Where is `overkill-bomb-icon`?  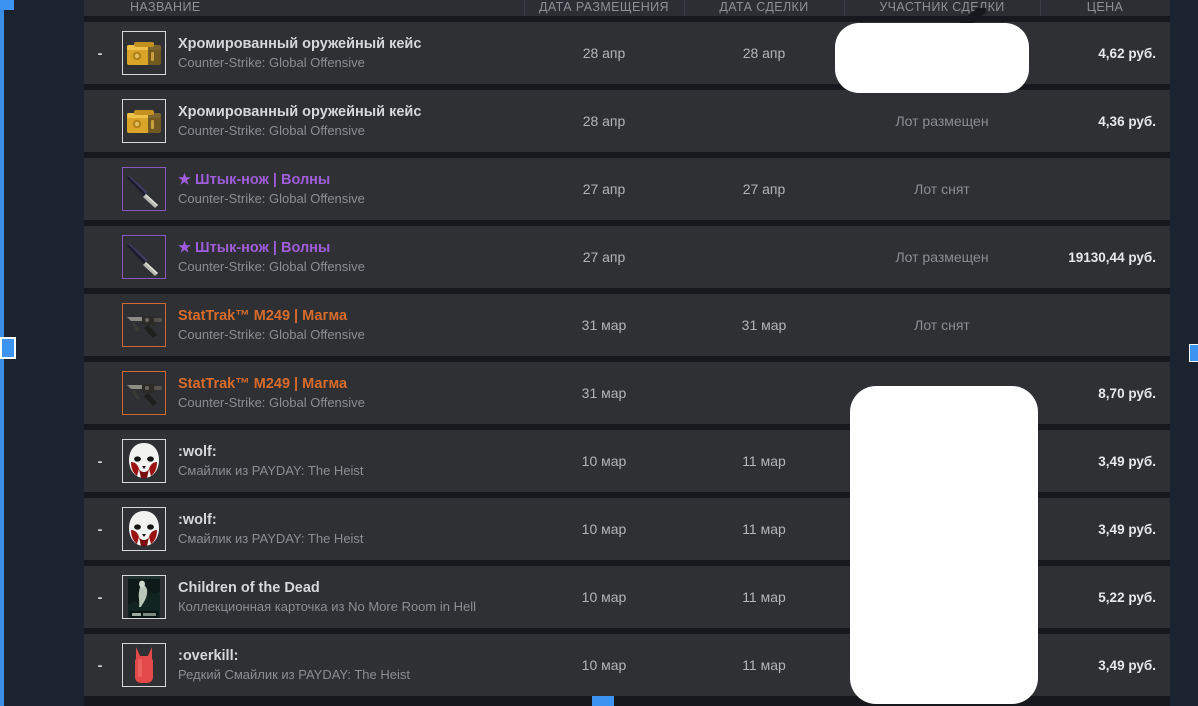
overkill-bomb-icon is located at coordinates (144, 665).